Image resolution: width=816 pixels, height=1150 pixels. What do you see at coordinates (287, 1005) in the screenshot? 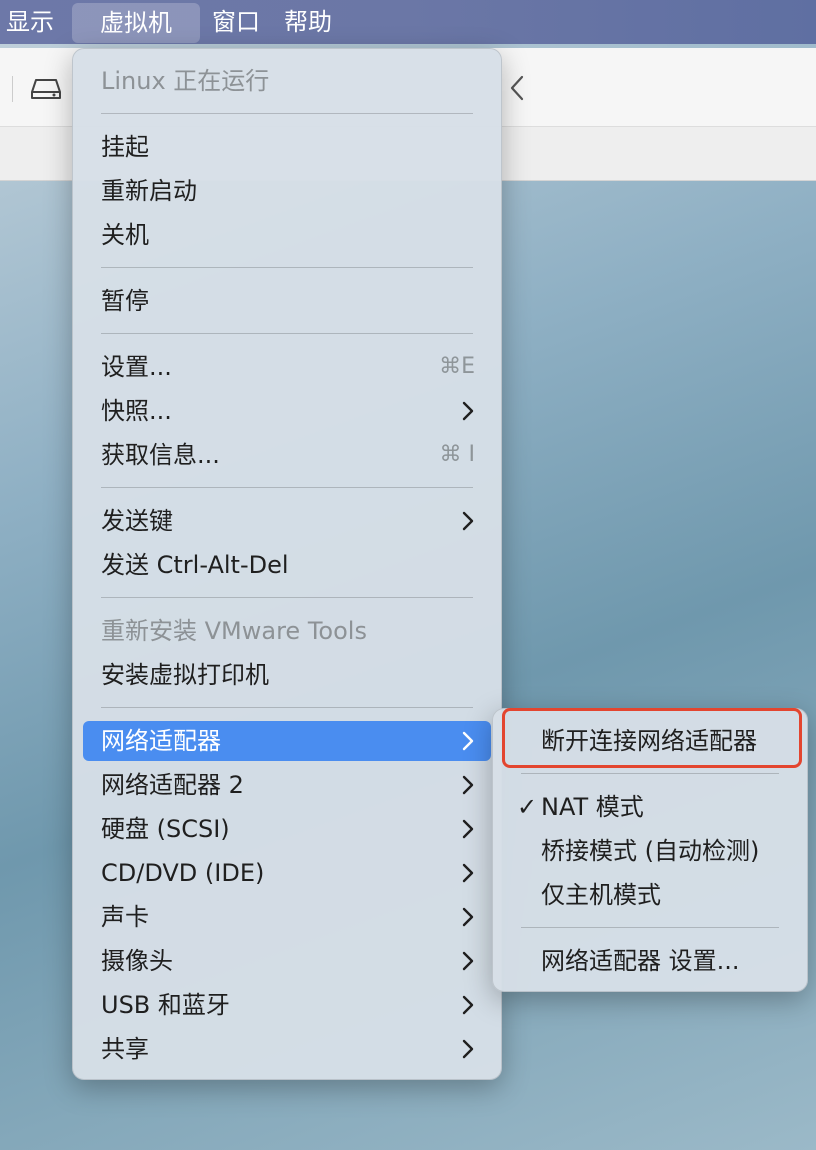
I see `menu-item-usb-bluetooth: USB 和蓝牙` at bounding box center [287, 1005].